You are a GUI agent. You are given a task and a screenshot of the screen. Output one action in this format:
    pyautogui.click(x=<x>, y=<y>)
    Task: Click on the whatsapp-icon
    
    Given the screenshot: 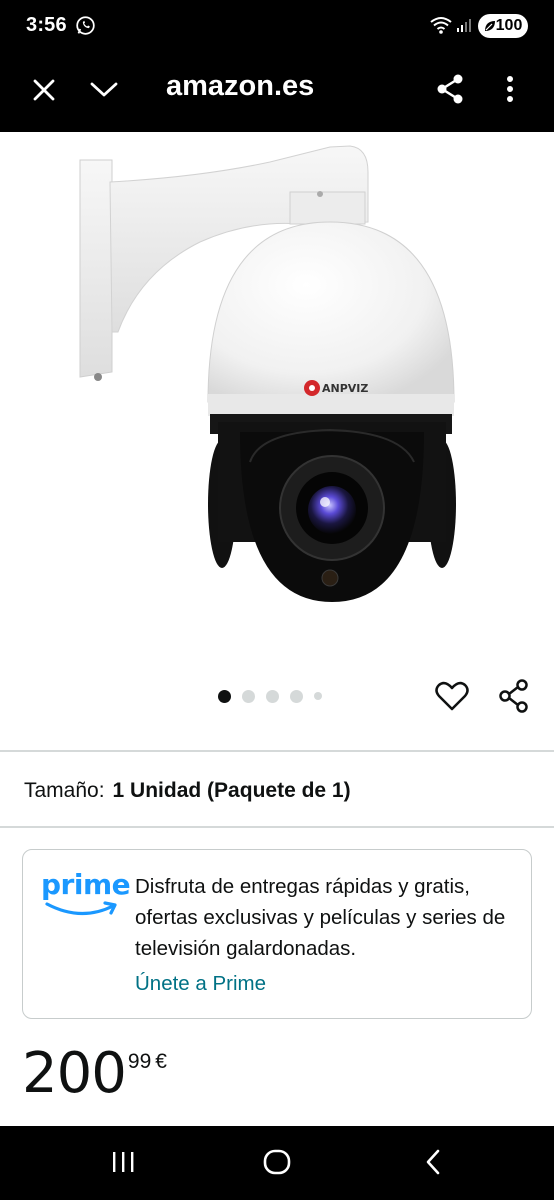 What is the action you would take?
    pyautogui.click(x=85, y=25)
    